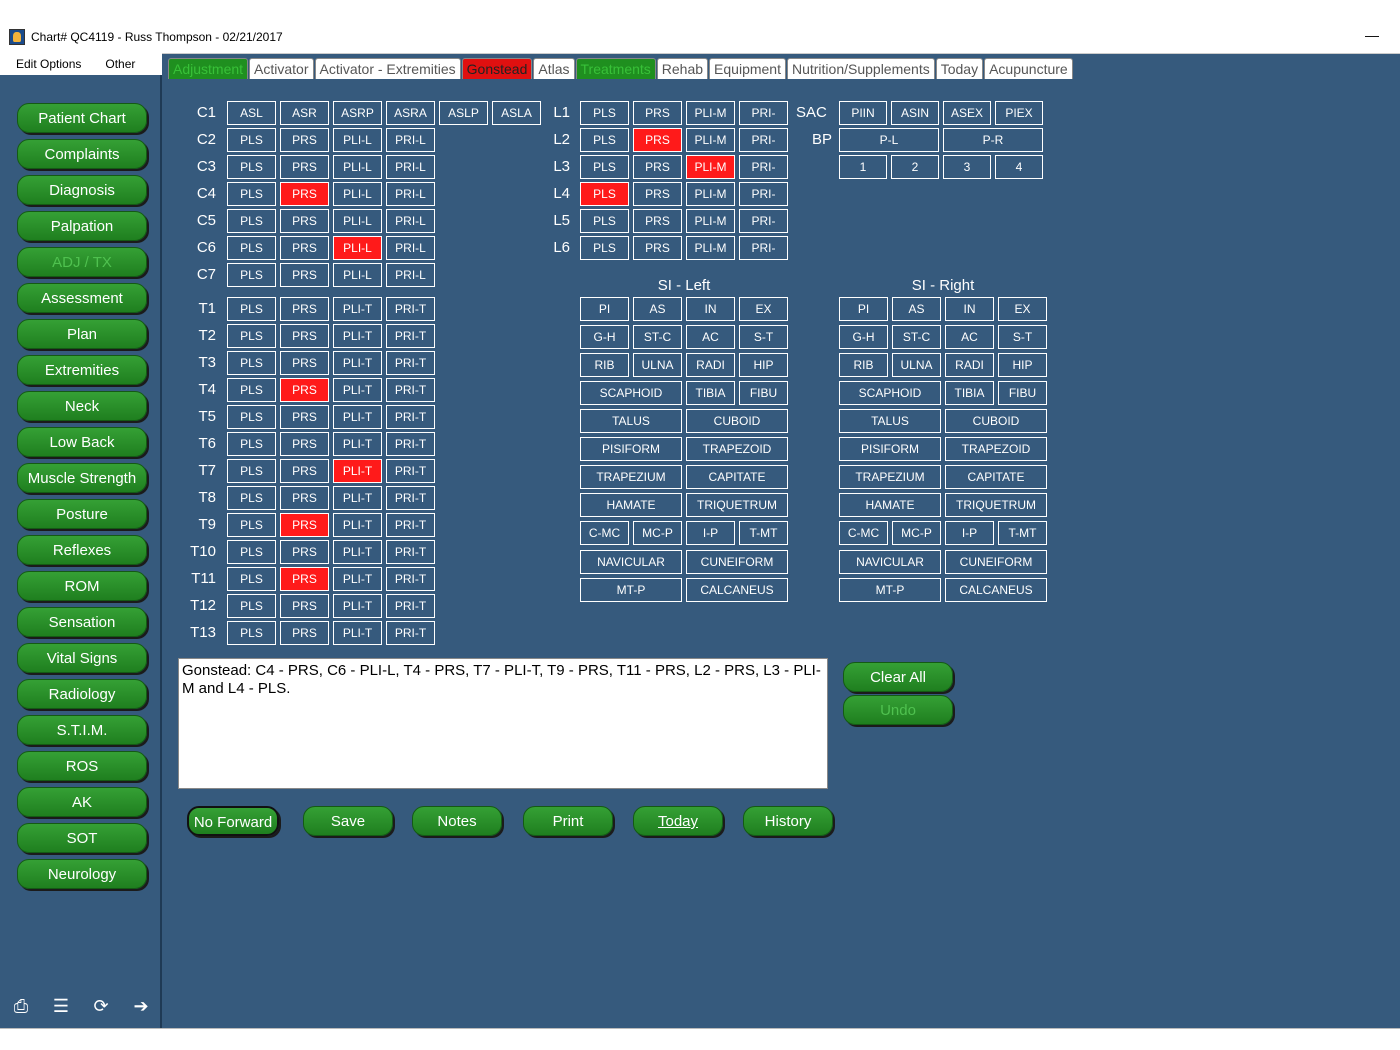  I want to click on cell-t10-pri-t: PRI-T, so click(410, 552).